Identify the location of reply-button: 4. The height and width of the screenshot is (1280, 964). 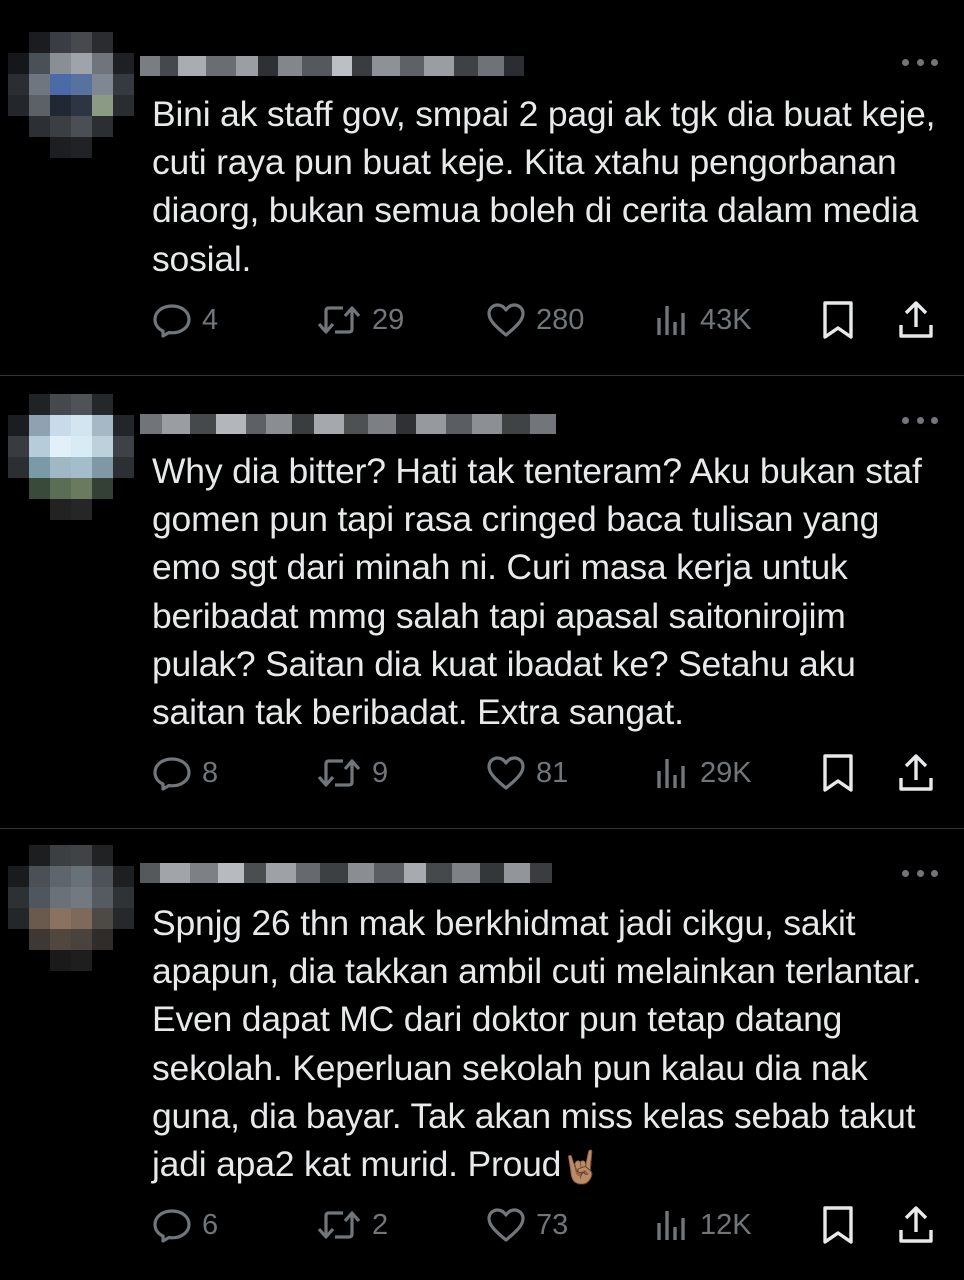
(185, 320).